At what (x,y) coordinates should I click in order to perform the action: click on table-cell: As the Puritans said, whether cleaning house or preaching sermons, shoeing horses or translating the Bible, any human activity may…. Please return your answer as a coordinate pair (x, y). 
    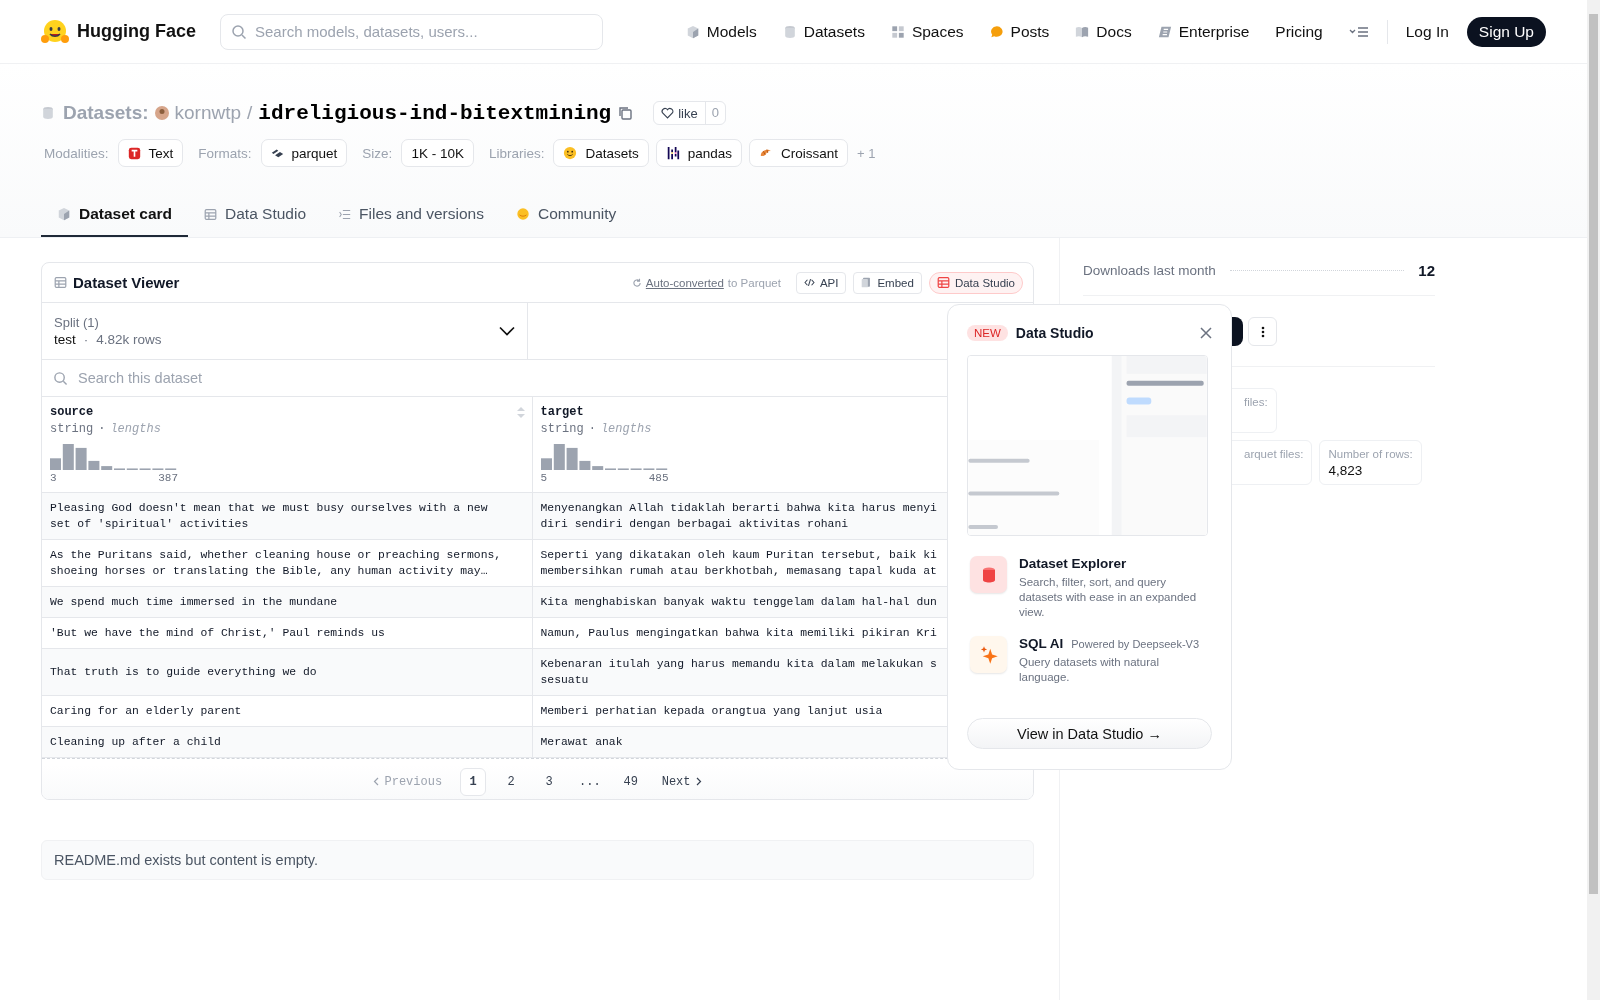
    Looking at the image, I should click on (287, 562).